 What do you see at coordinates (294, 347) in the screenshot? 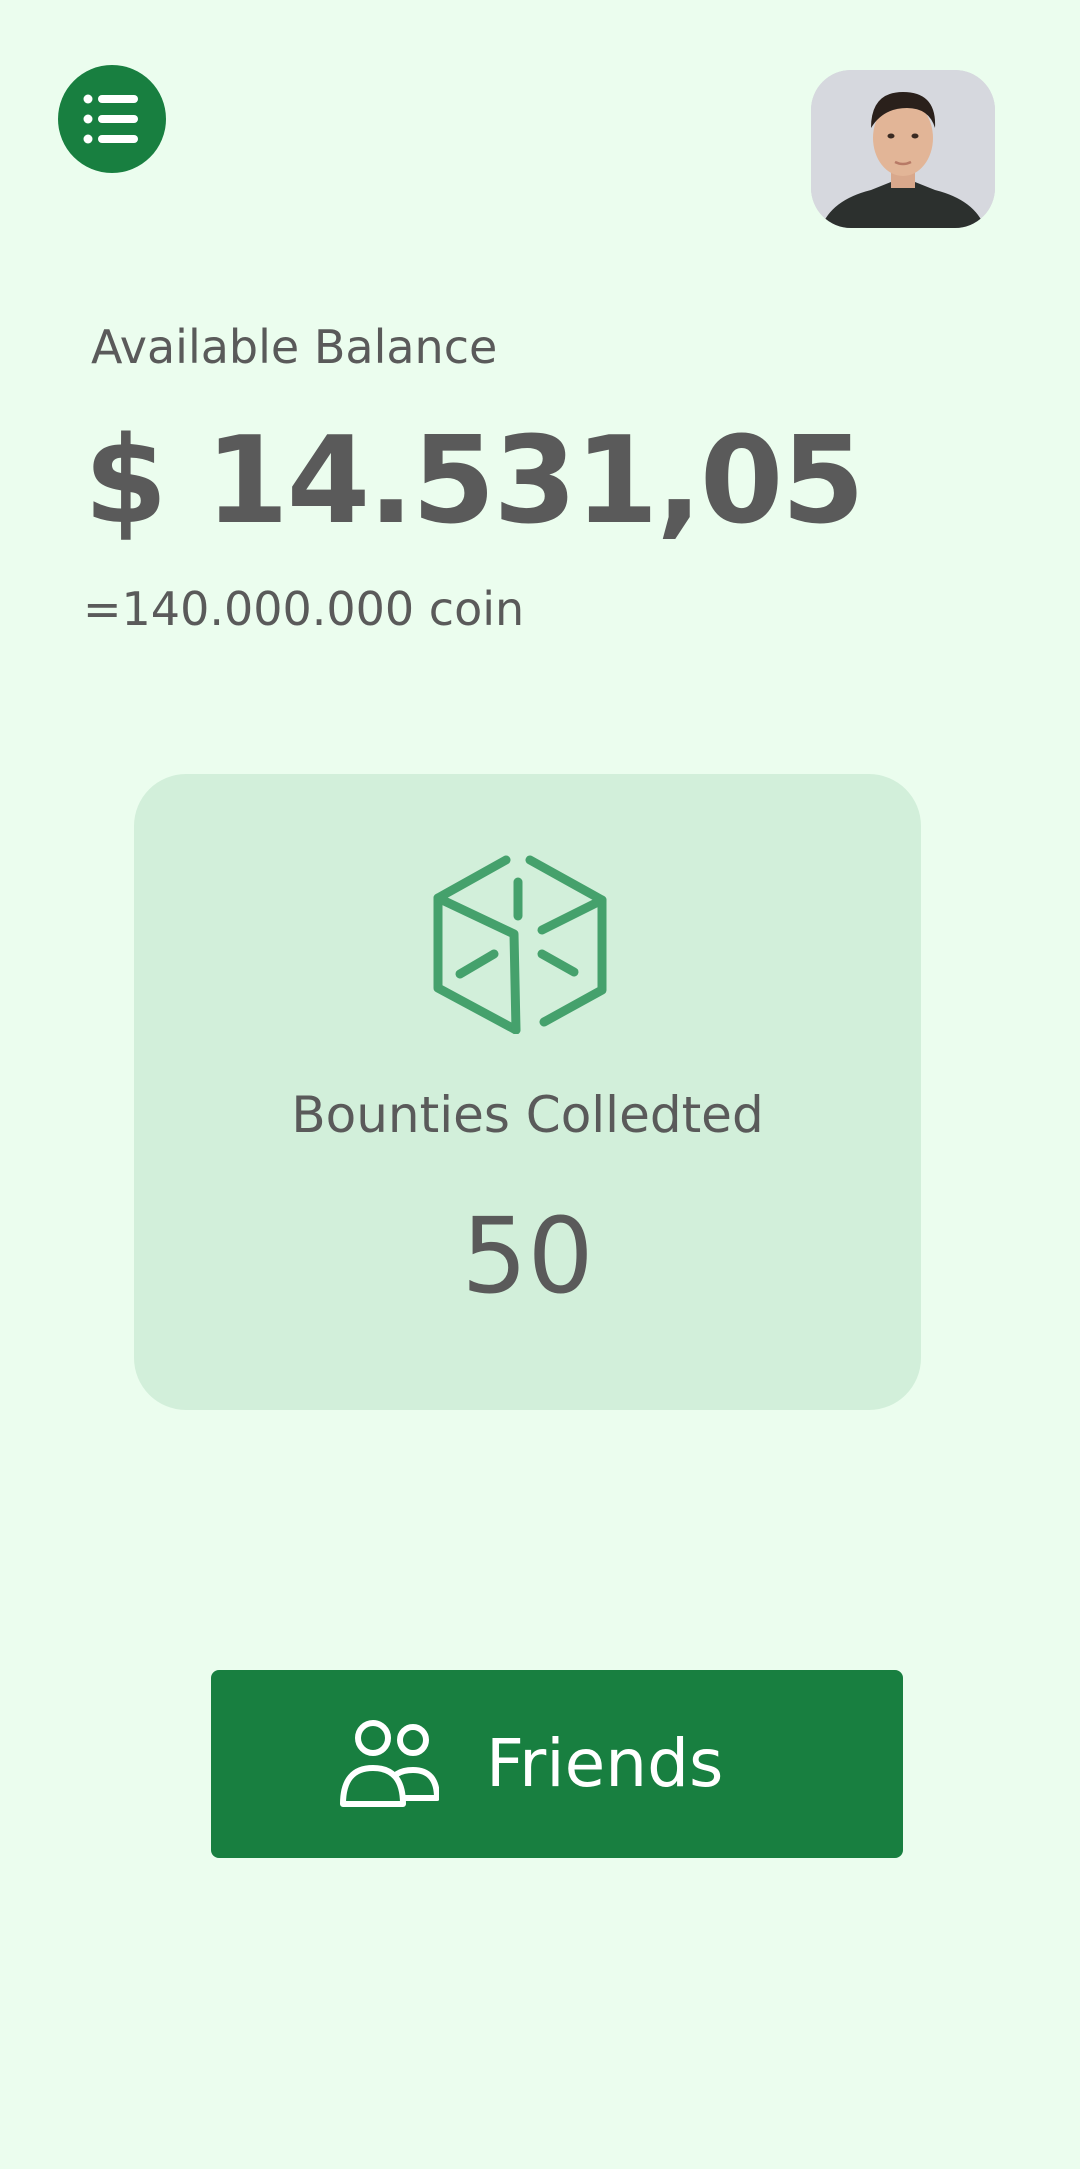
I see `balance-label: Available Balance` at bounding box center [294, 347].